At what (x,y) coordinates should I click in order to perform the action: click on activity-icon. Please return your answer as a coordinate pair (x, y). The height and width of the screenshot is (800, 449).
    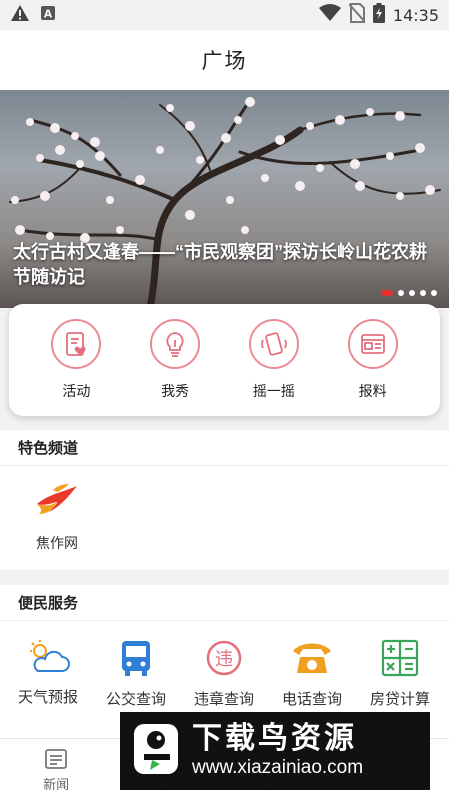
    Looking at the image, I should click on (76, 344).